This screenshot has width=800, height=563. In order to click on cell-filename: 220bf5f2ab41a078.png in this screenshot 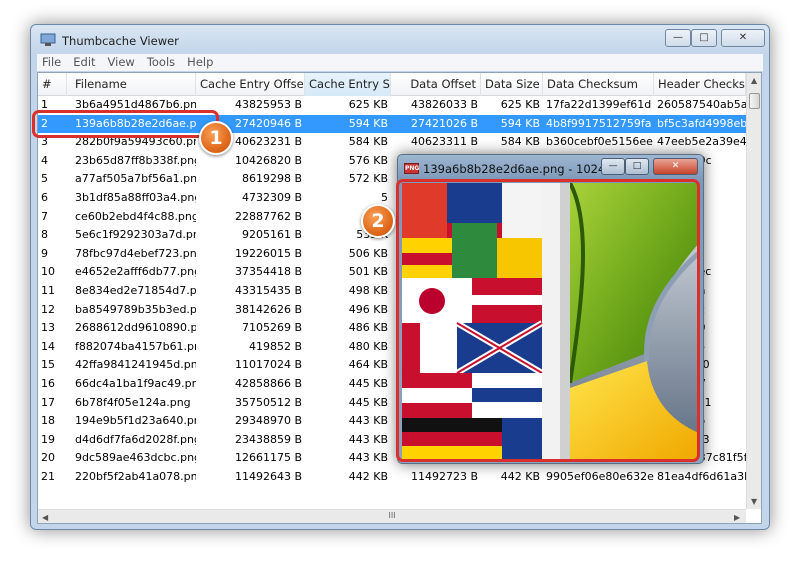, I will do `click(135, 476)`.